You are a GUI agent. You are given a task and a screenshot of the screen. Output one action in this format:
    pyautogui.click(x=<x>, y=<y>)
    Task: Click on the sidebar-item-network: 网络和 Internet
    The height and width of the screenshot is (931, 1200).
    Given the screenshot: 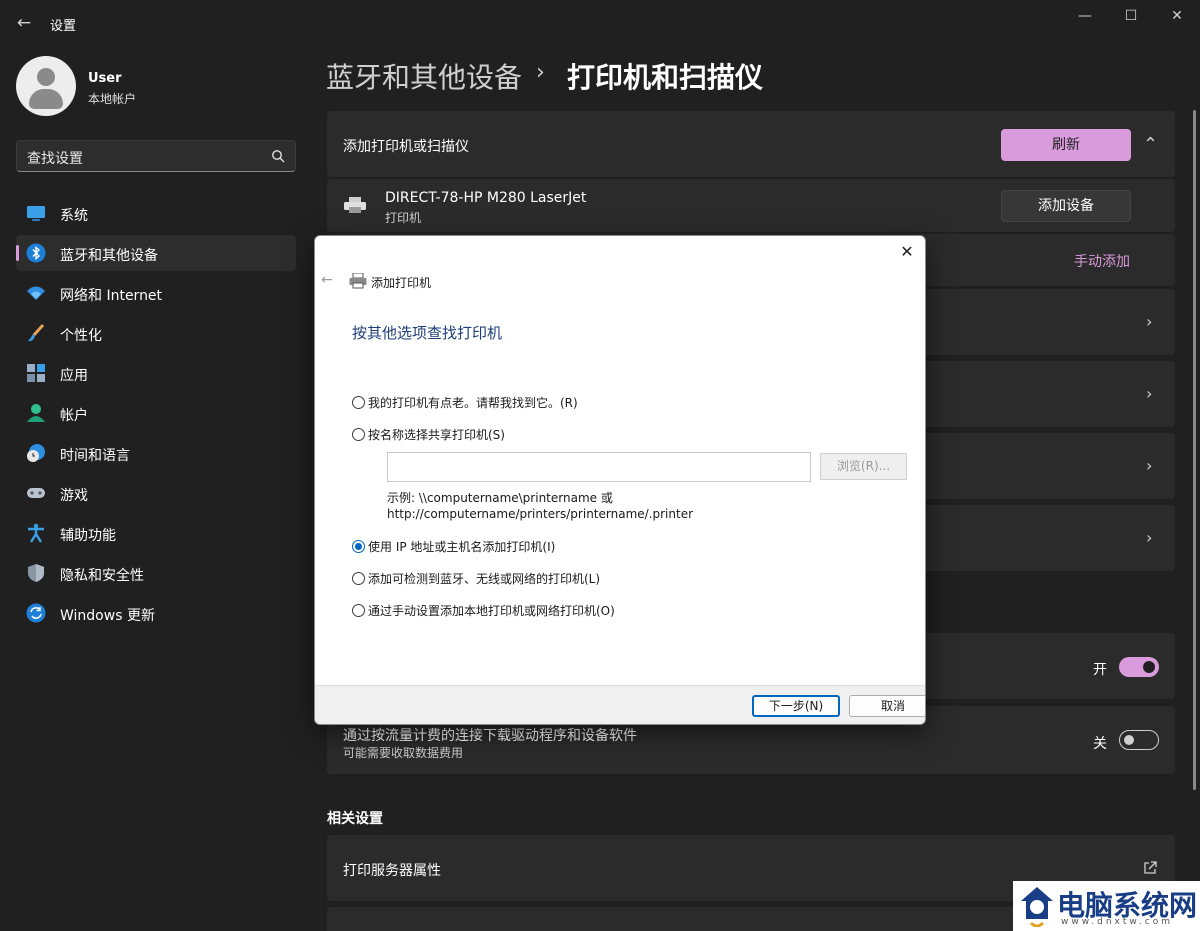 What is the action you would take?
    pyautogui.click(x=156, y=293)
    